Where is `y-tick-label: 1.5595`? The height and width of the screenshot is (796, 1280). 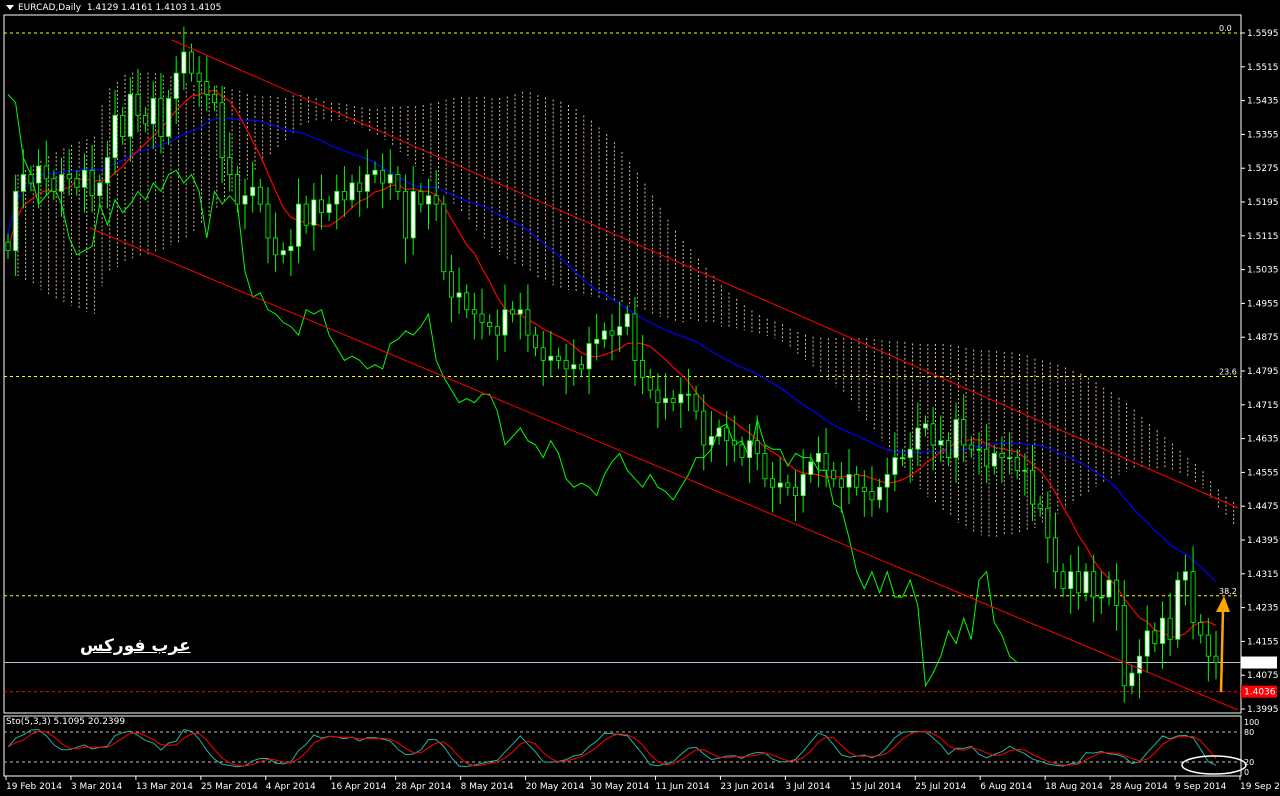 y-tick-label: 1.5595 is located at coordinates (1263, 34).